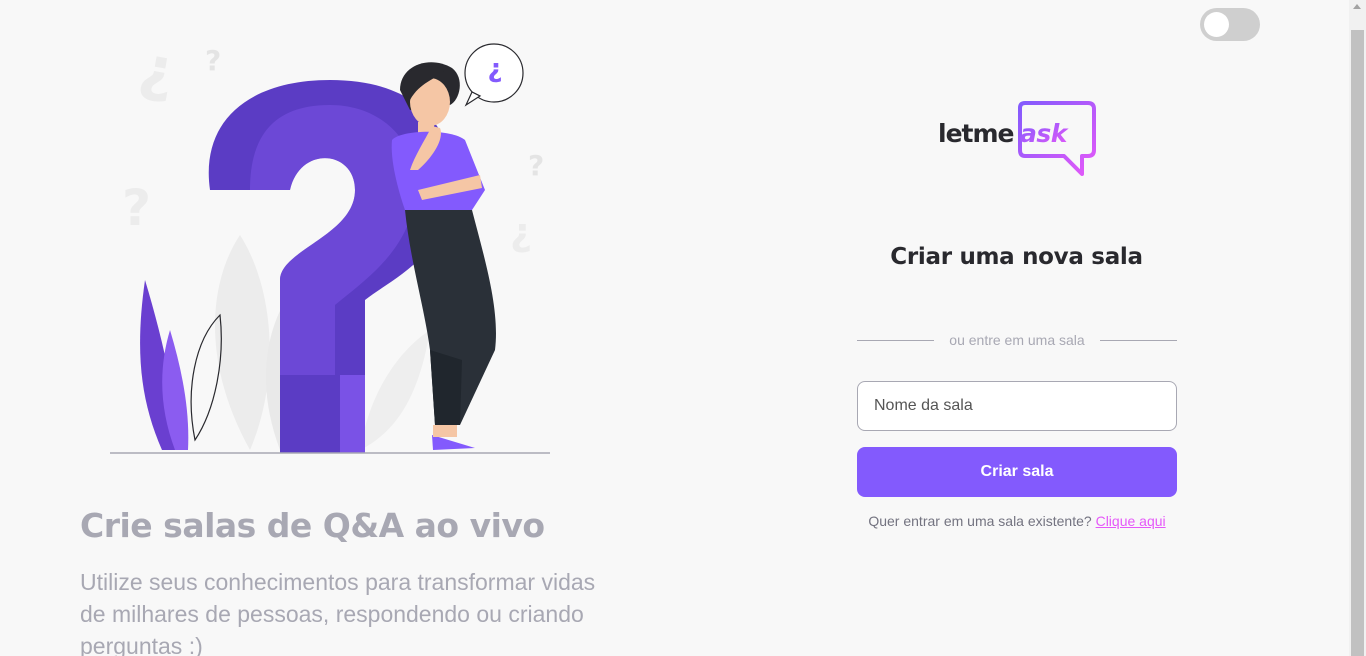 The width and height of the screenshot is (1366, 656). I want to click on hero-title: Crie salas de Q&A ao vivo, so click(312, 525).